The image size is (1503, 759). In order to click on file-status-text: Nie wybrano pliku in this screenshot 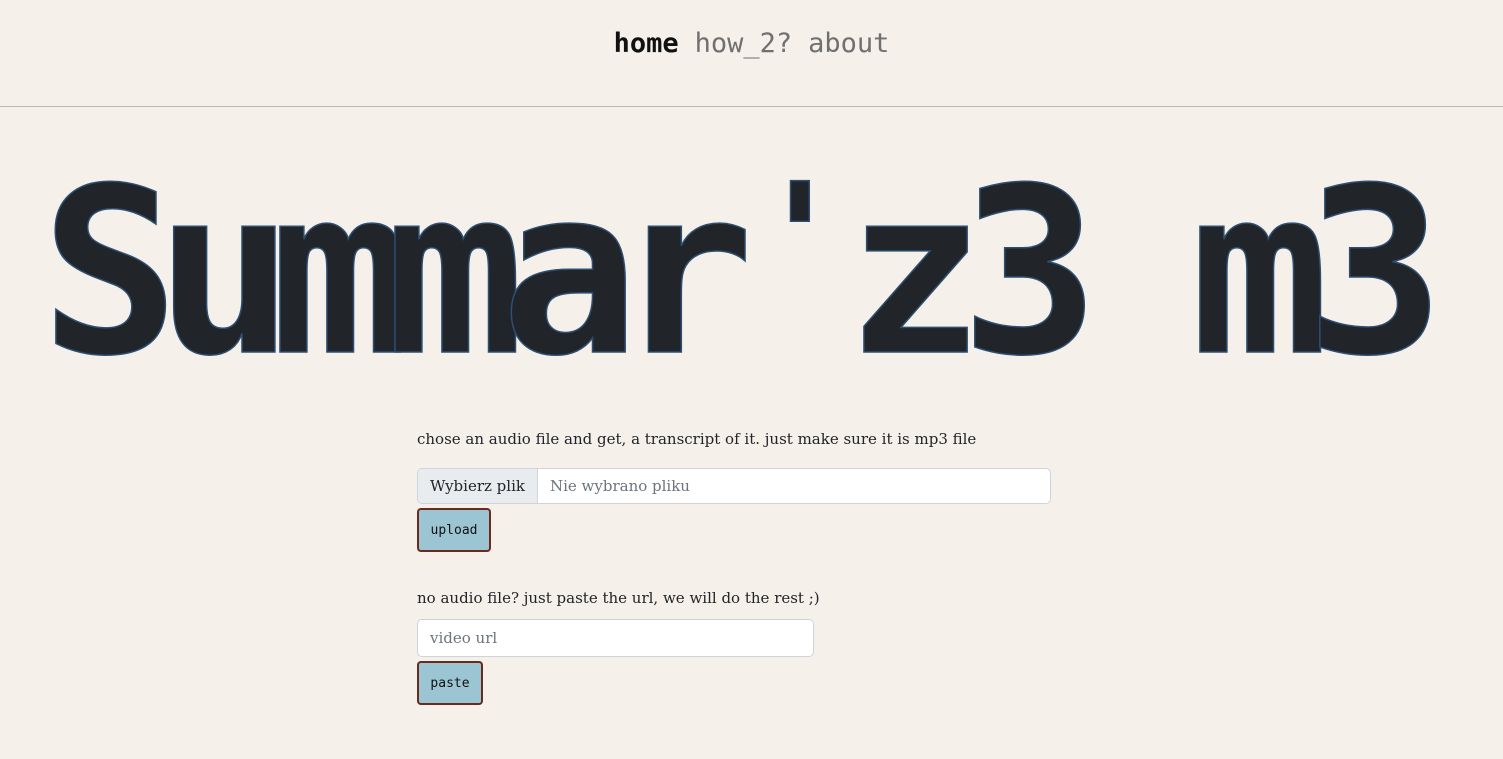, I will do `click(619, 486)`.